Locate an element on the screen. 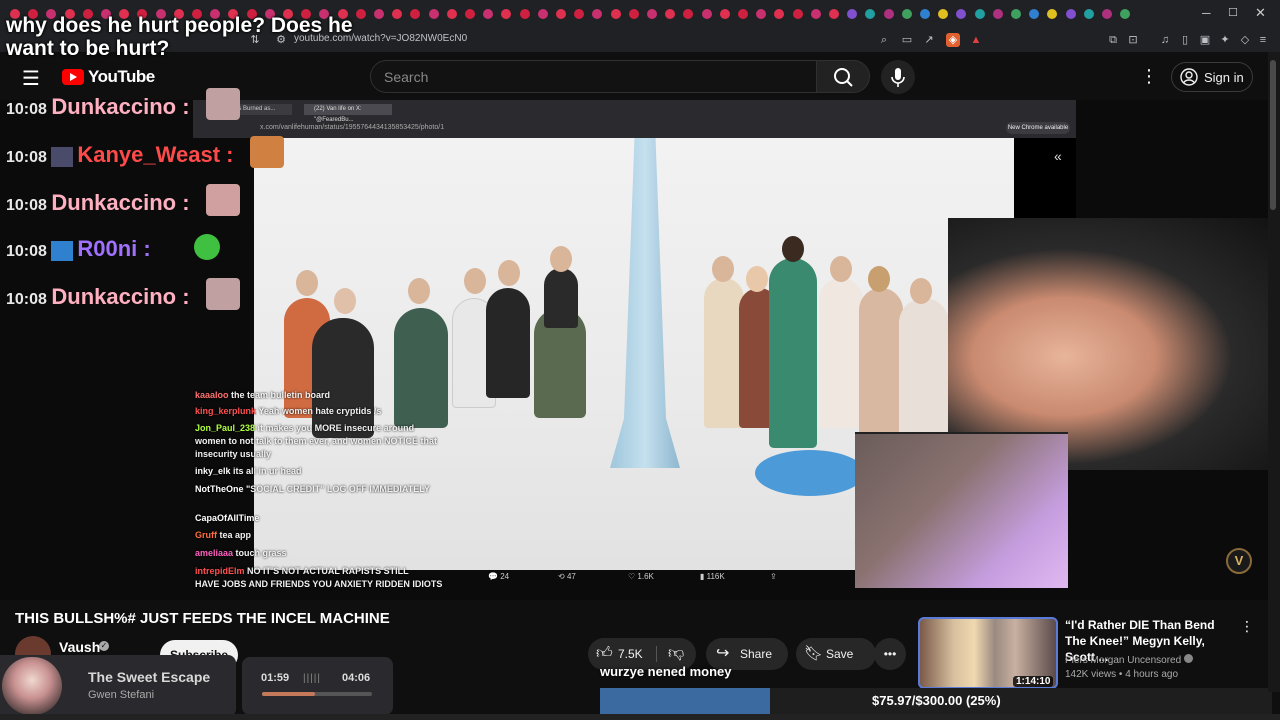  search-input is located at coordinates (593, 76).